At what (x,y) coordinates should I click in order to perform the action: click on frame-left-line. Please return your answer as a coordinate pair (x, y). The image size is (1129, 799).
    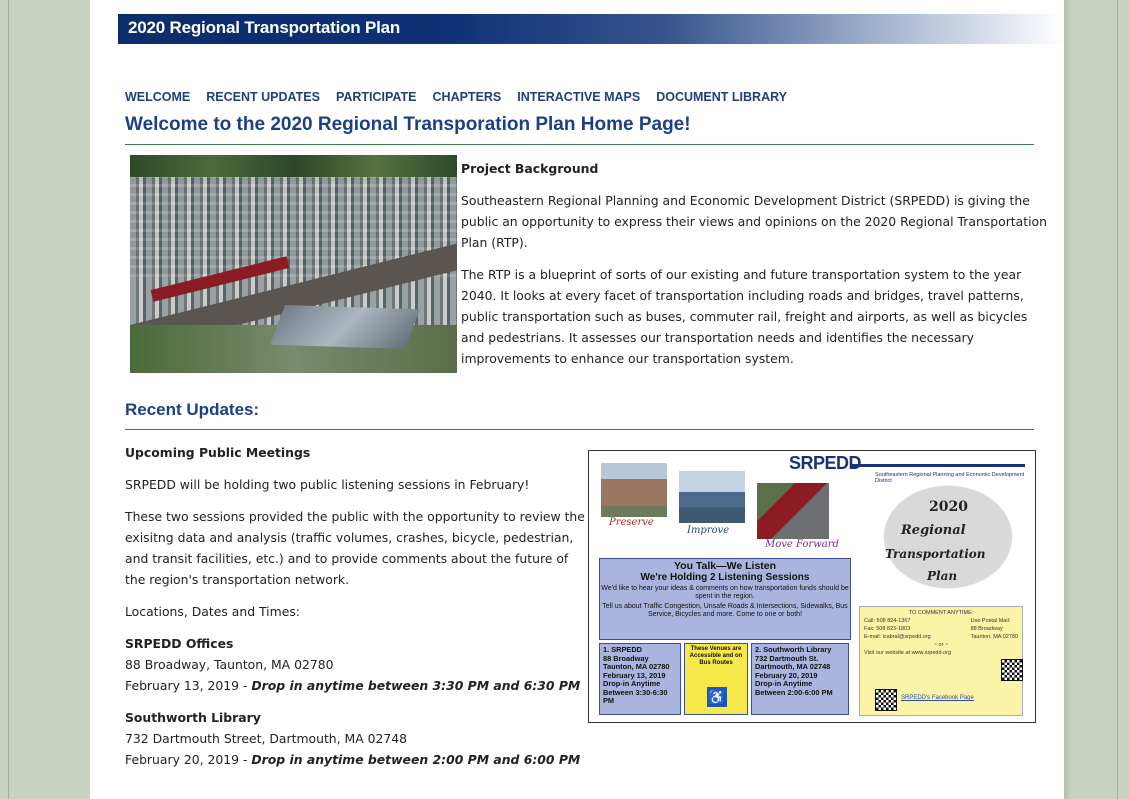
    Looking at the image, I should click on (8, 399).